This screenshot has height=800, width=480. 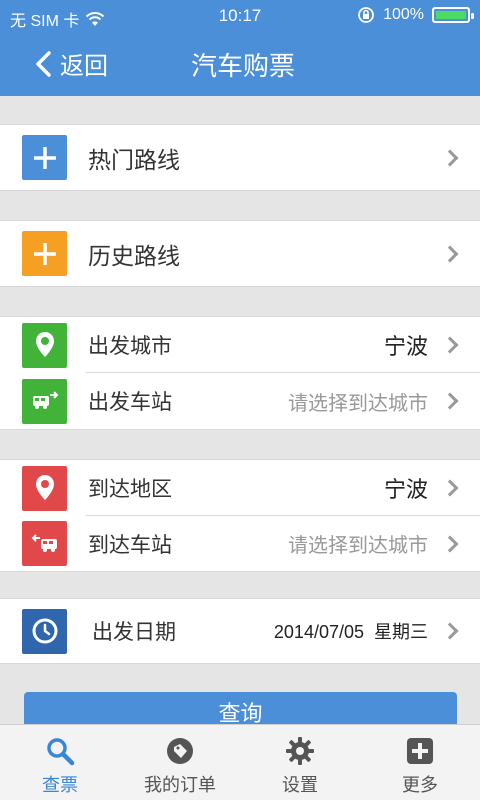 I want to click on gear-icon, so click(x=300, y=751).